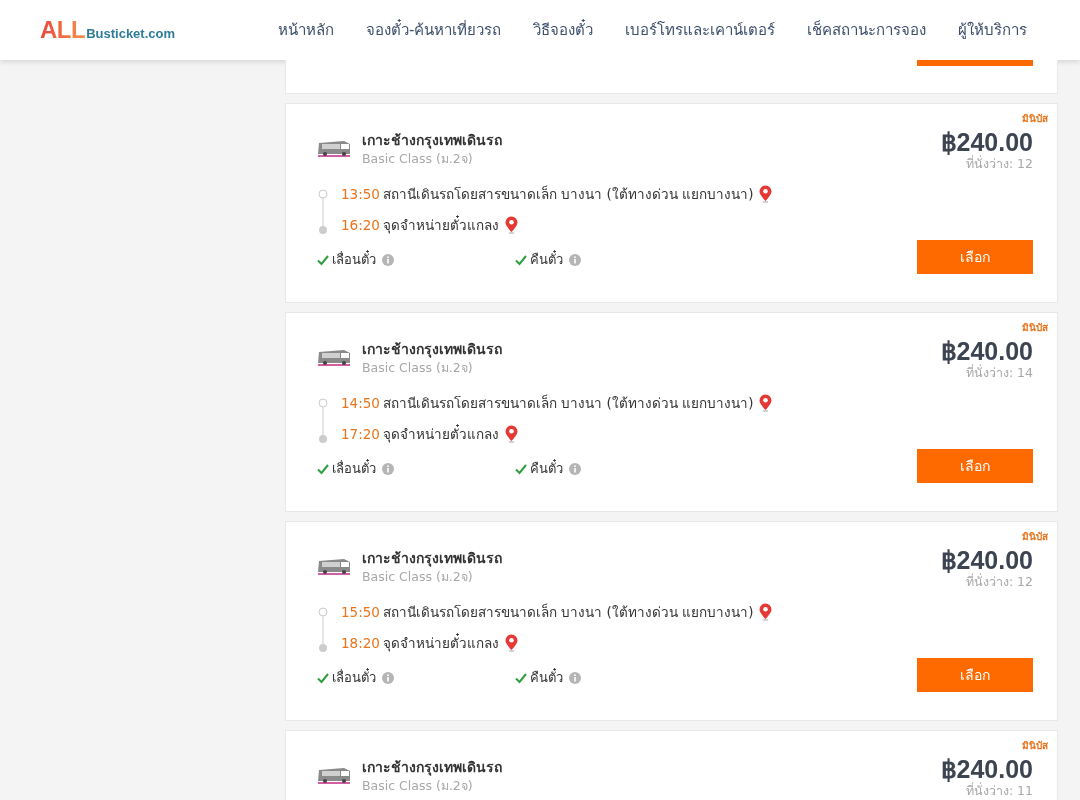 The height and width of the screenshot is (800, 1080). Describe the element at coordinates (359, 193) in the screenshot. I see `departure-time: 13:50` at that location.